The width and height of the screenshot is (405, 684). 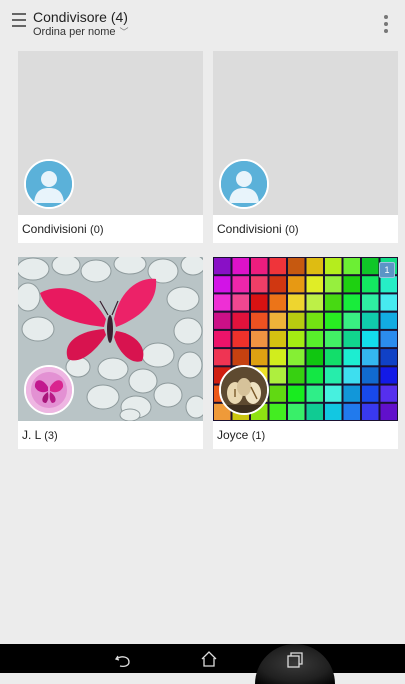 I want to click on top-bar: Condivisore (4) Ordina per nome ﹀, so click(x=202, y=21).